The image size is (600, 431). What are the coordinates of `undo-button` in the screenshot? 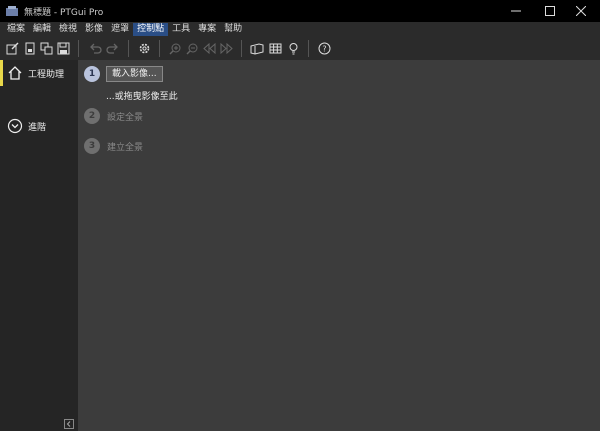 It's located at (95, 48).